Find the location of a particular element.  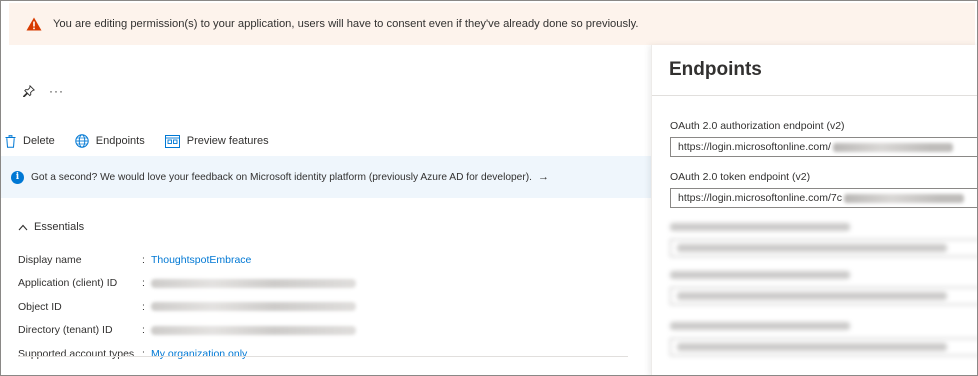

property-row-client-id: Application (client) ID : is located at coordinates (187, 284).